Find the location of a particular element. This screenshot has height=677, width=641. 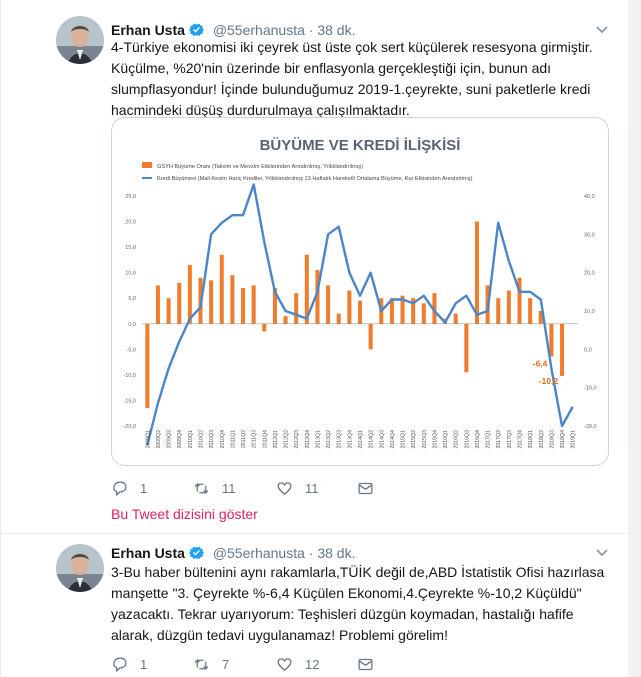

x-tick-label: 2017Q1 is located at coordinates (489, 439).